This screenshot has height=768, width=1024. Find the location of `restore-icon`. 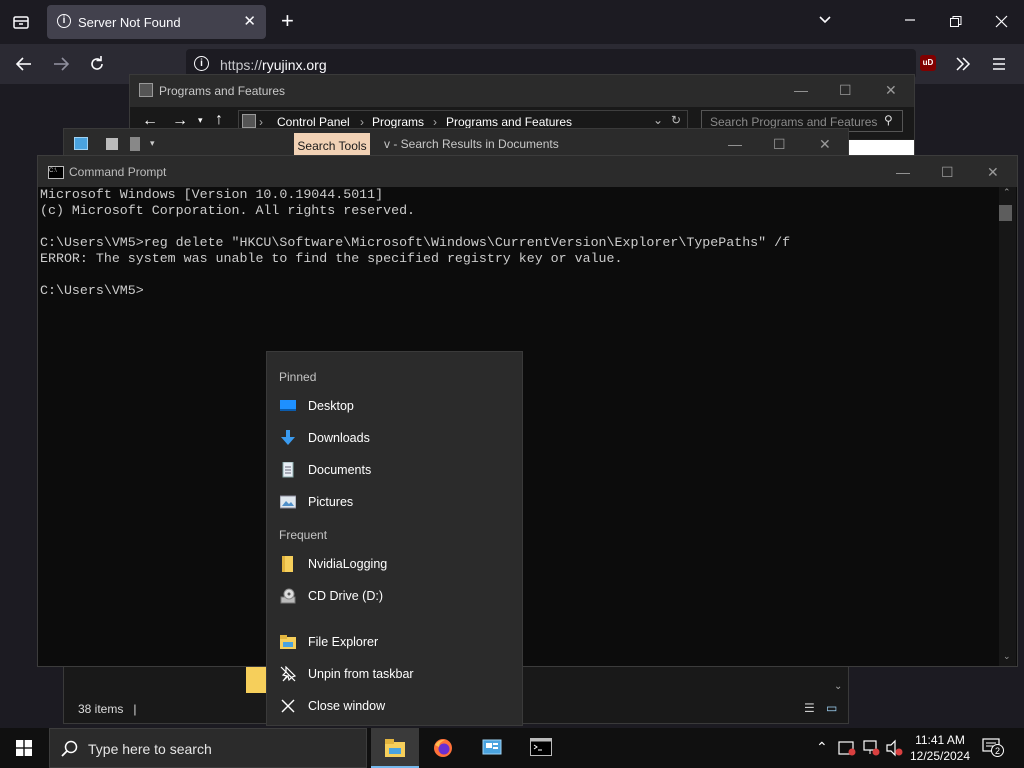

restore-icon is located at coordinates (956, 23).